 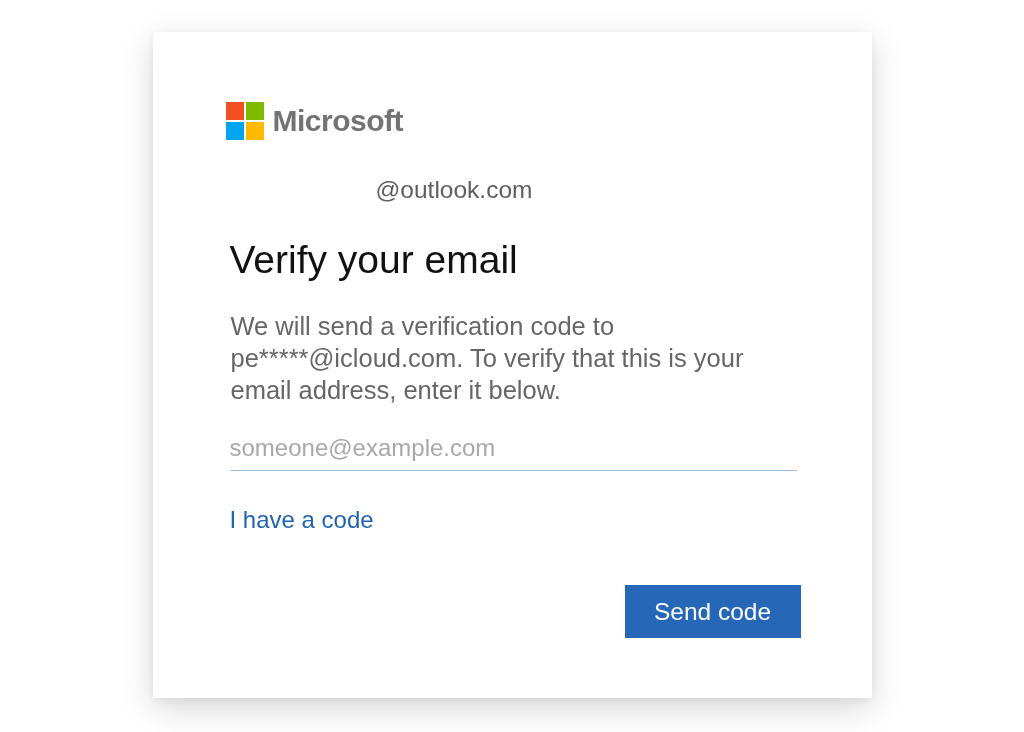 I want to click on four-squares-logo-icon, so click(x=244, y=121).